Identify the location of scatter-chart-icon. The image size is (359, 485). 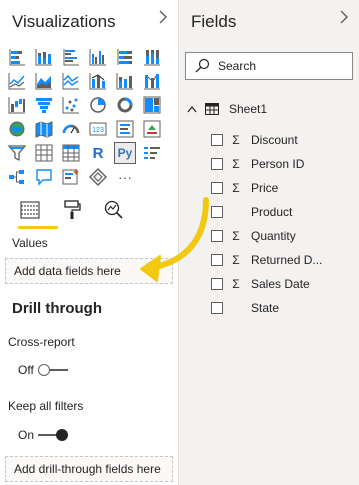
(71, 105).